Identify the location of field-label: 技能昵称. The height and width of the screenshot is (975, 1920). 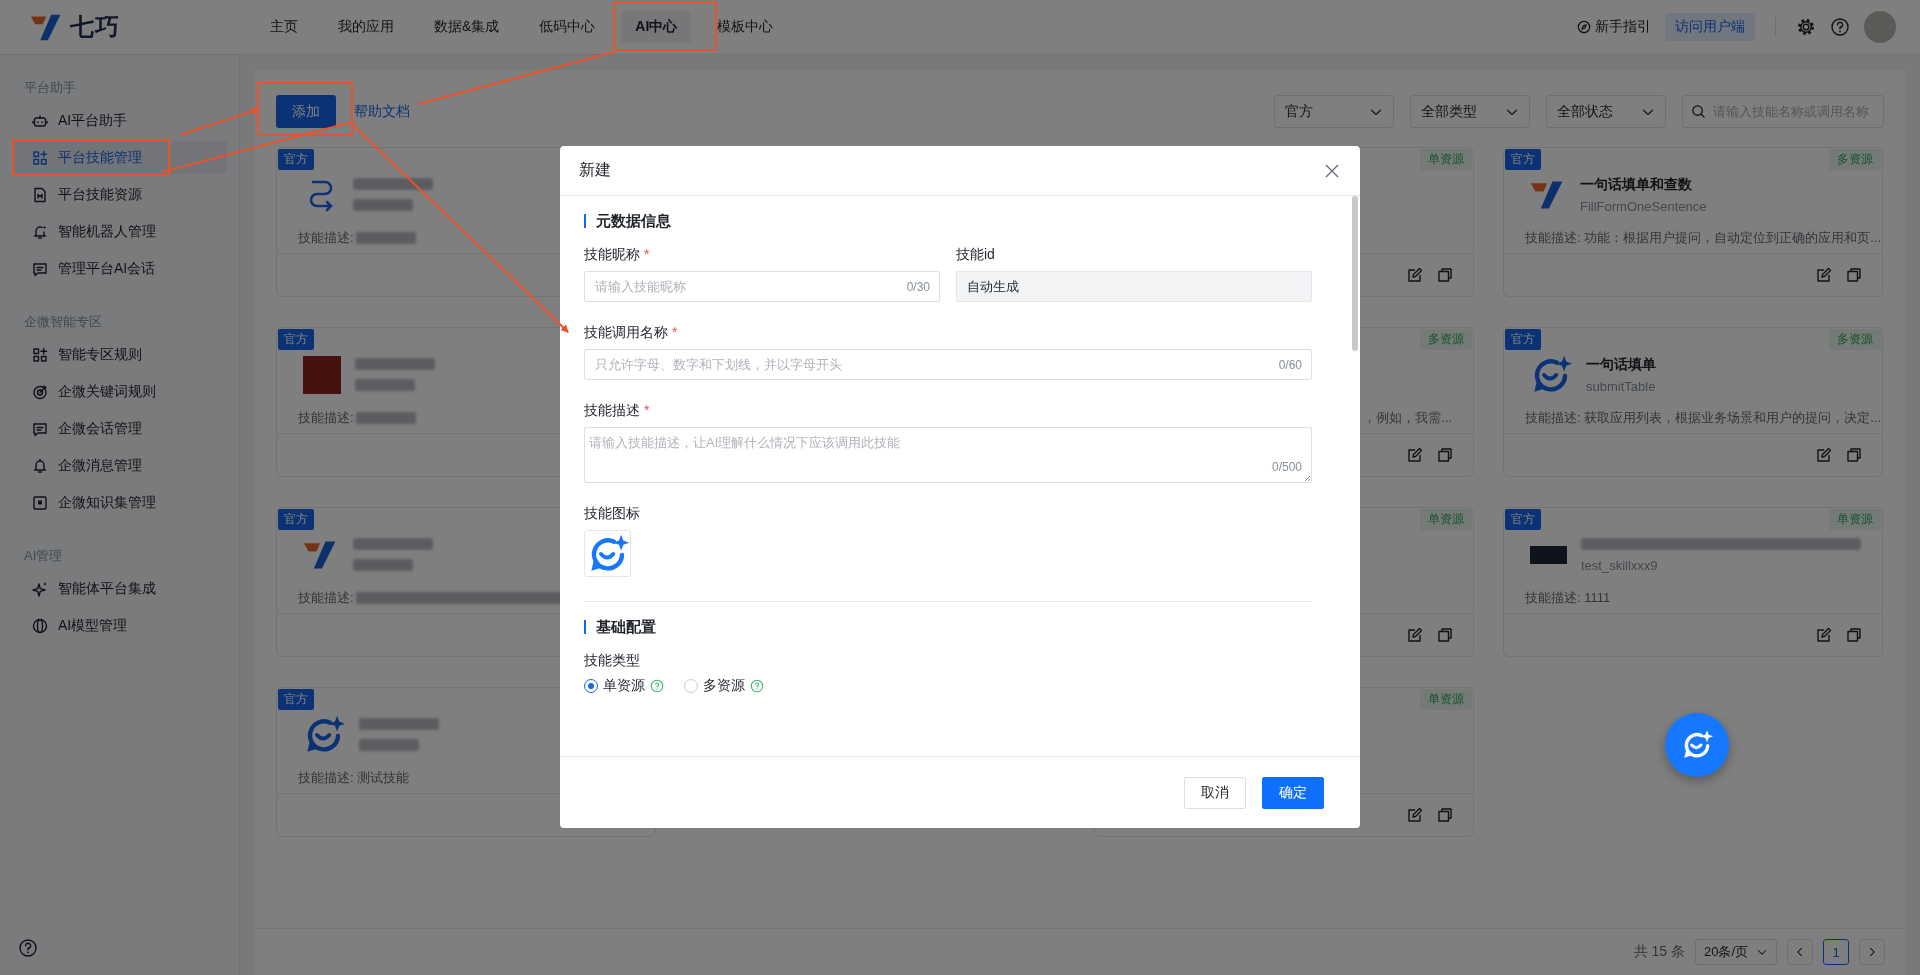
(612, 254).